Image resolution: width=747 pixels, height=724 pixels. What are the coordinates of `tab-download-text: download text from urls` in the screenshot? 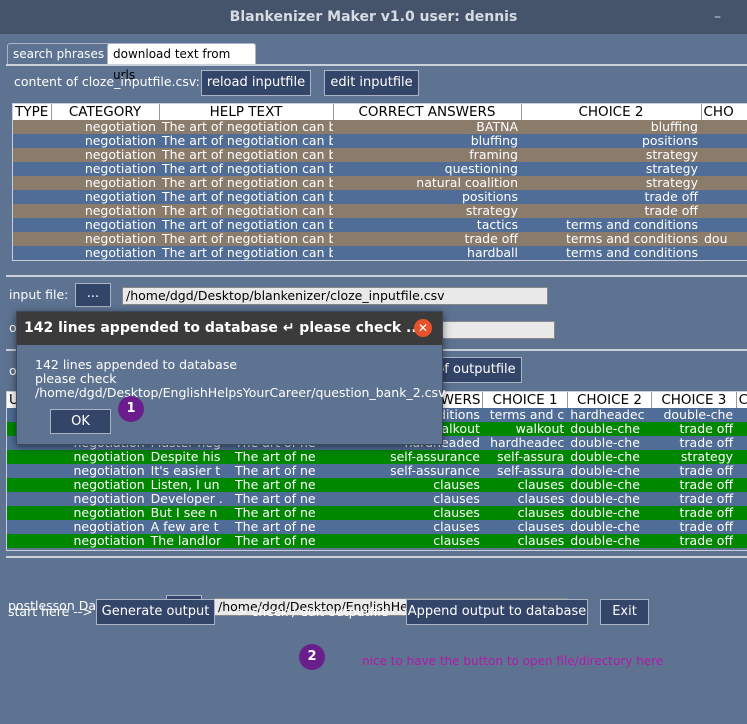 It's located at (181, 62).